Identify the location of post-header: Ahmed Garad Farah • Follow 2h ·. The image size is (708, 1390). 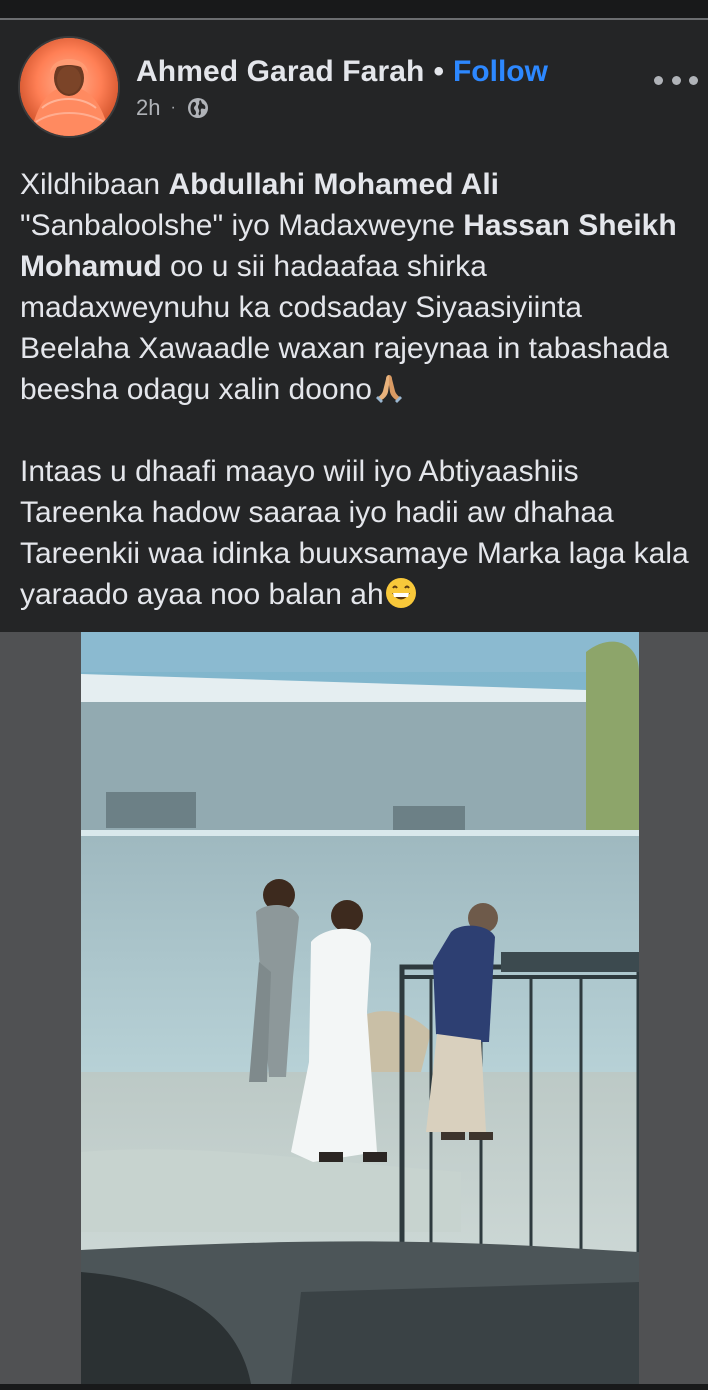
(354, 84).